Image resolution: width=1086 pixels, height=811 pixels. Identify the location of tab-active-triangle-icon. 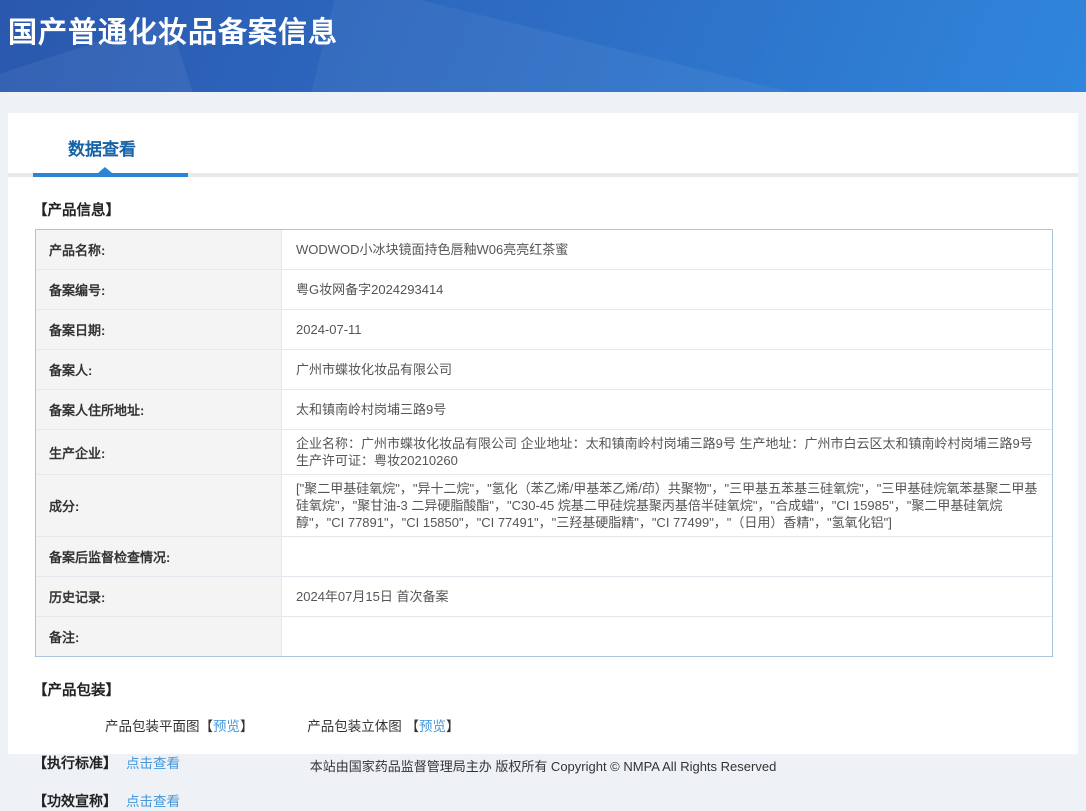
(105, 170).